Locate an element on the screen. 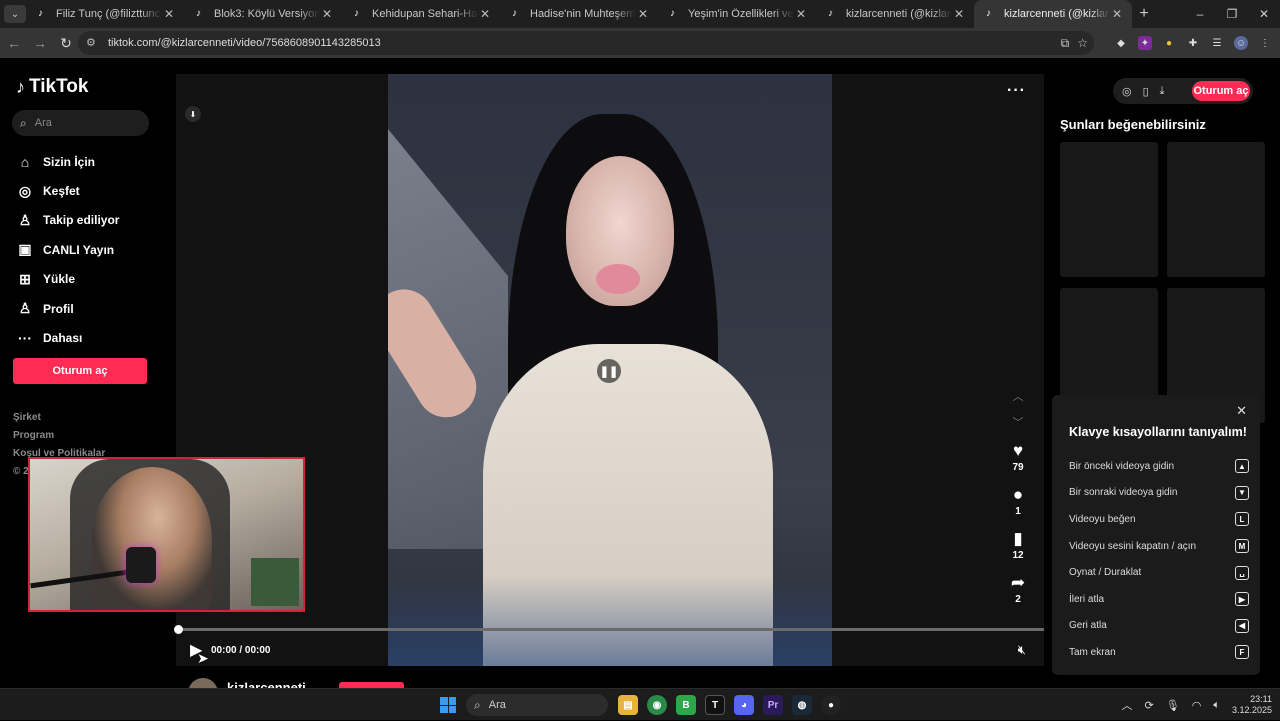 This screenshot has height=721, width=1280. sidebar-item: ··· Dahası is located at coordinates (67, 337).